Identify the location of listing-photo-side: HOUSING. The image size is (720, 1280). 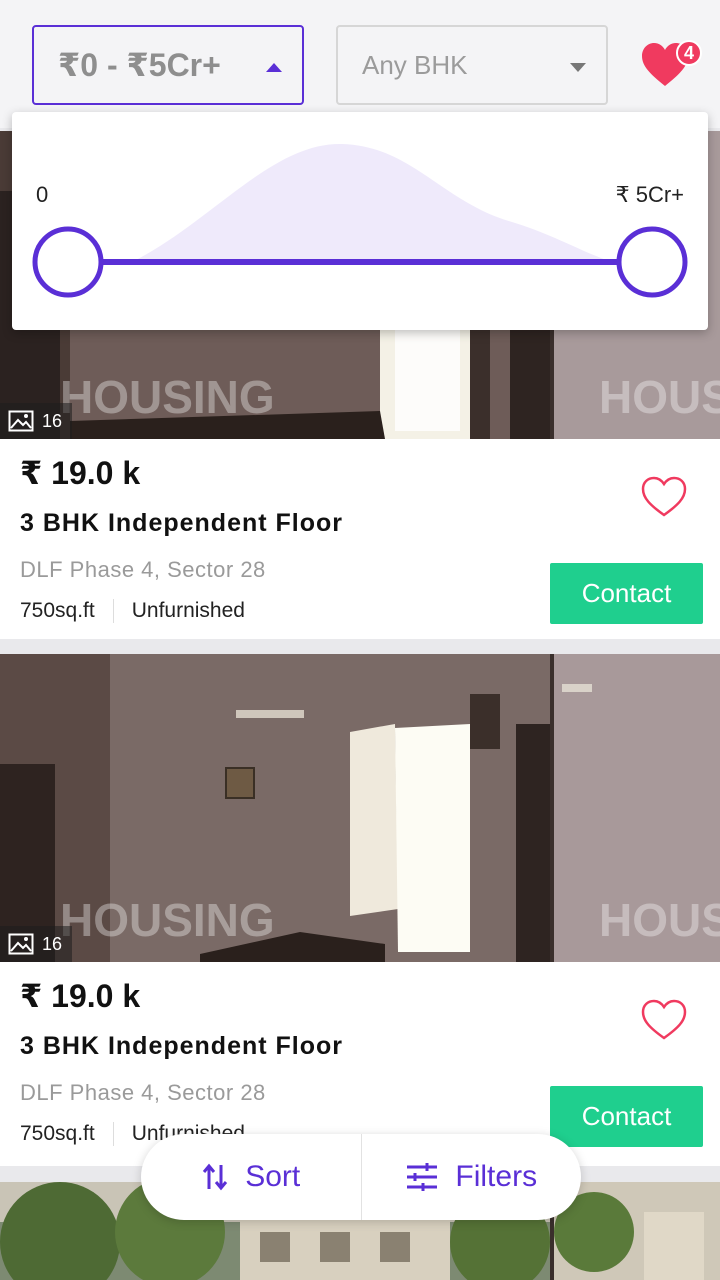
(637, 808).